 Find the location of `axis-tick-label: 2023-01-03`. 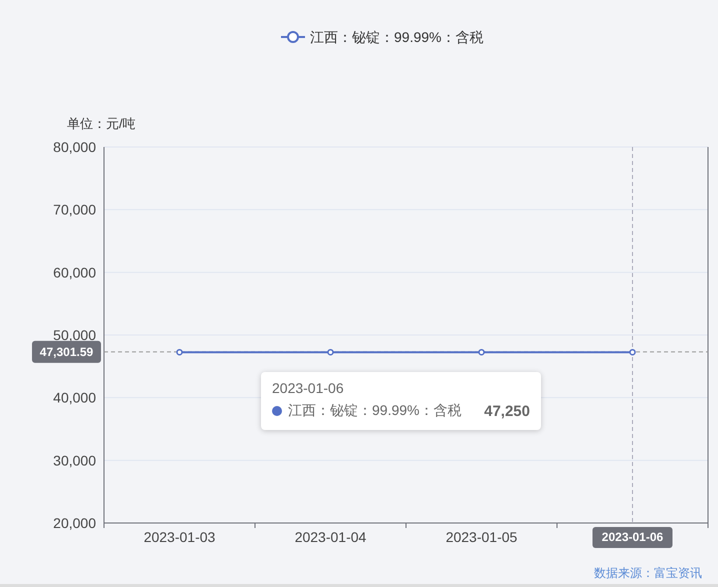

axis-tick-label: 2023-01-03 is located at coordinates (180, 537).